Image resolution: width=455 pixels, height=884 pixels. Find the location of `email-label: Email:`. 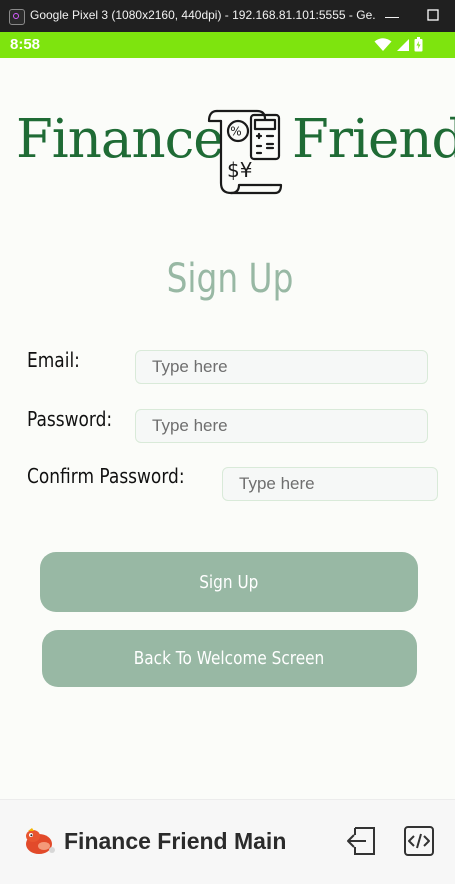

email-label: Email: is located at coordinates (53, 360).